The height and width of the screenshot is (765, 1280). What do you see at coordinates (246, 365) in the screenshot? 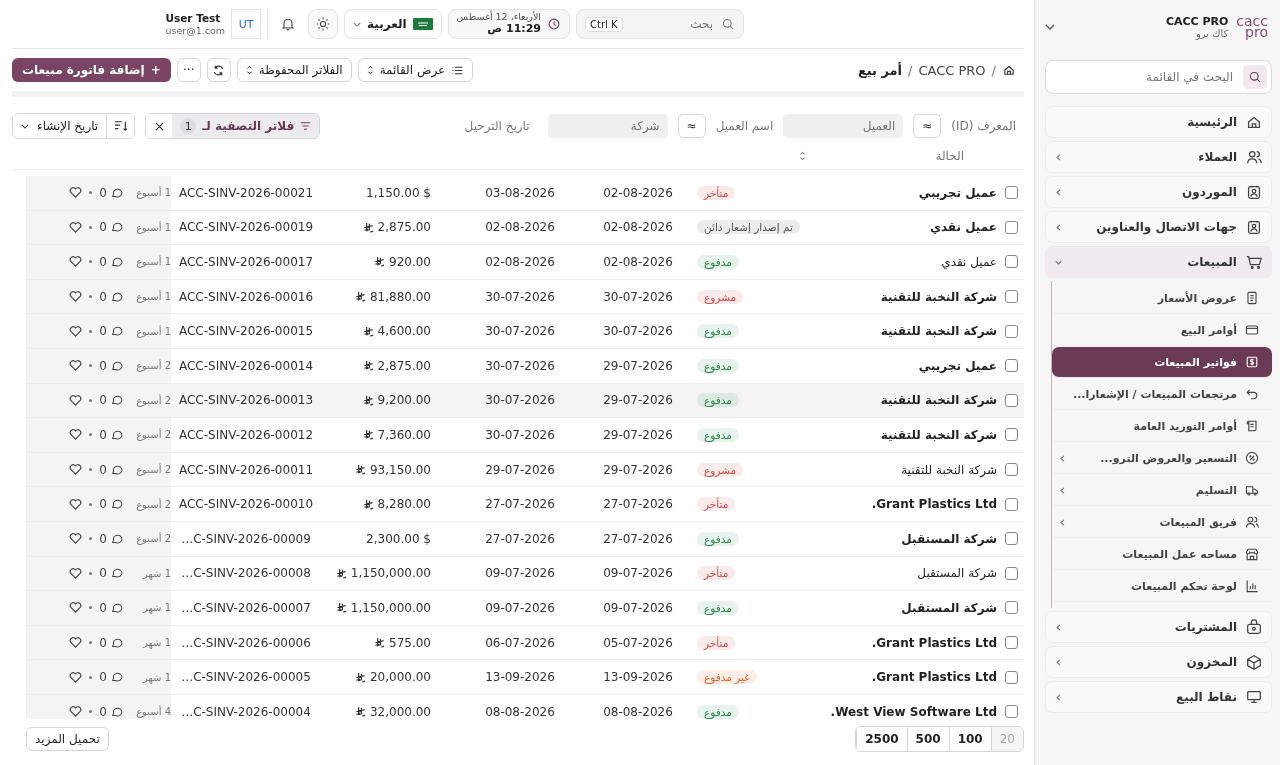
I see `invoice-id-cell: ACC-SINV-2026-00014` at bounding box center [246, 365].